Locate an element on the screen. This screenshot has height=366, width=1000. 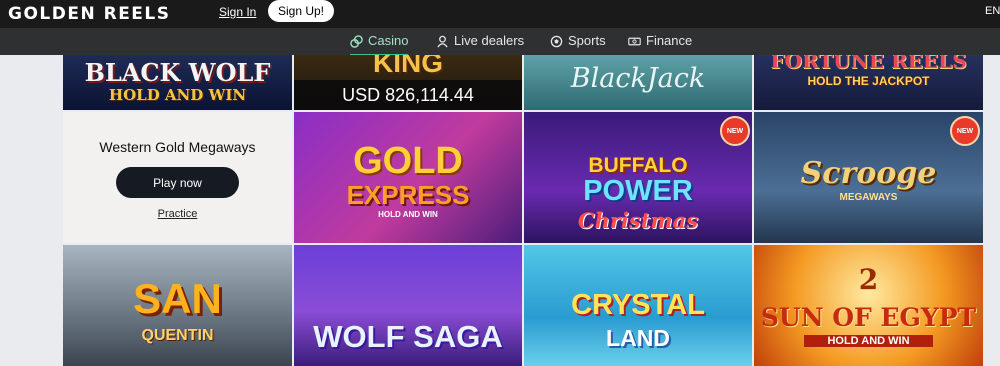
game-tile-blackjack: BlackJack is located at coordinates (638, 82).